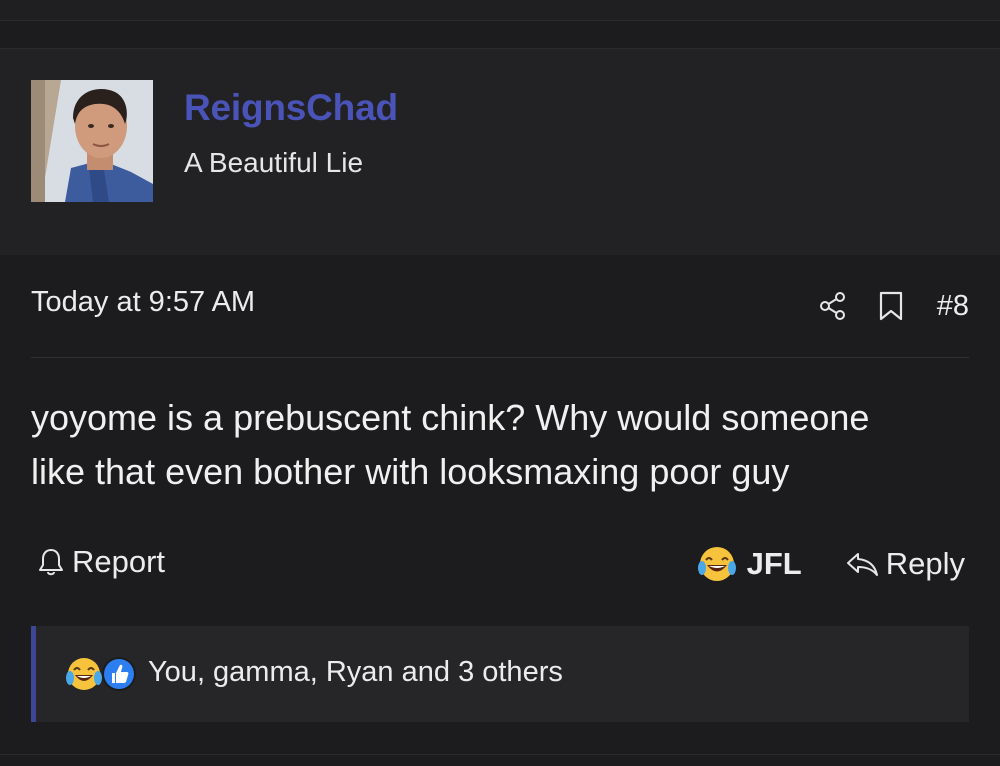  Describe the element at coordinates (831, 564) in the screenshot. I see `footer-actions: JFL Reply` at that location.